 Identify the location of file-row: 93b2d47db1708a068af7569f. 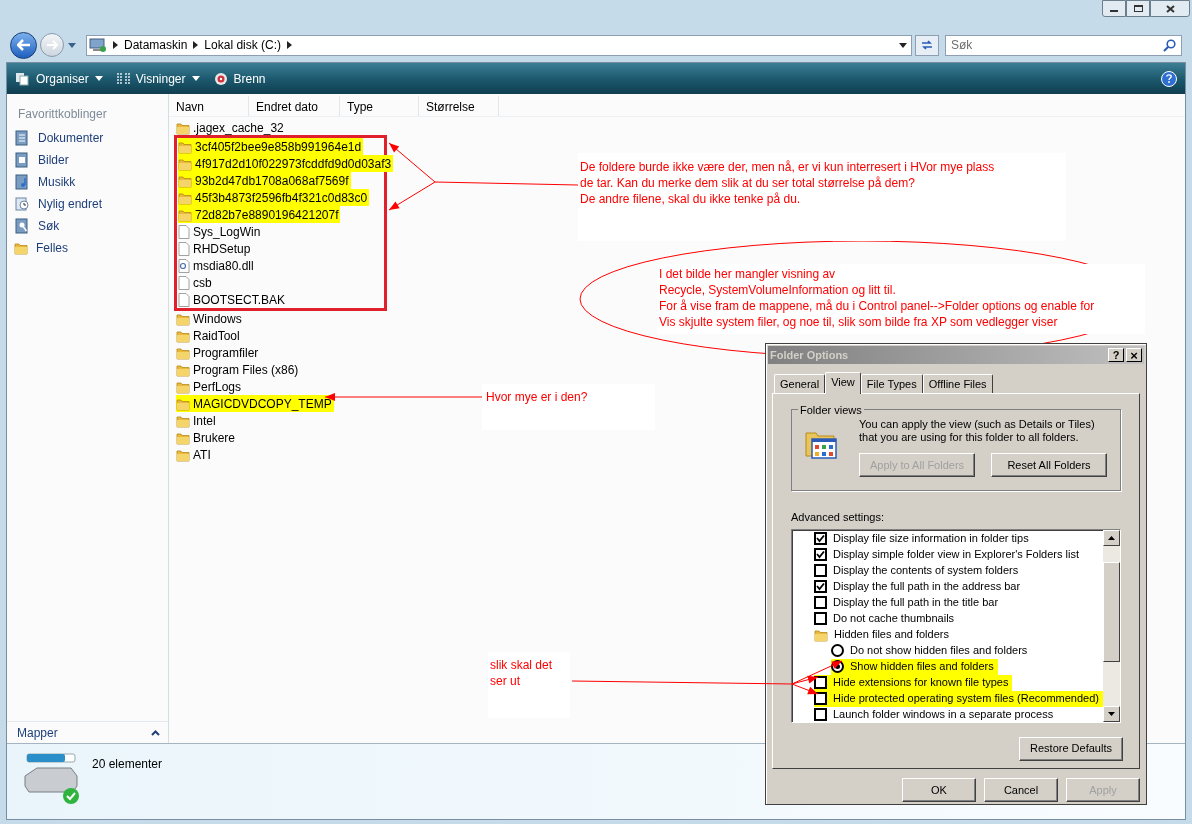
(264, 180).